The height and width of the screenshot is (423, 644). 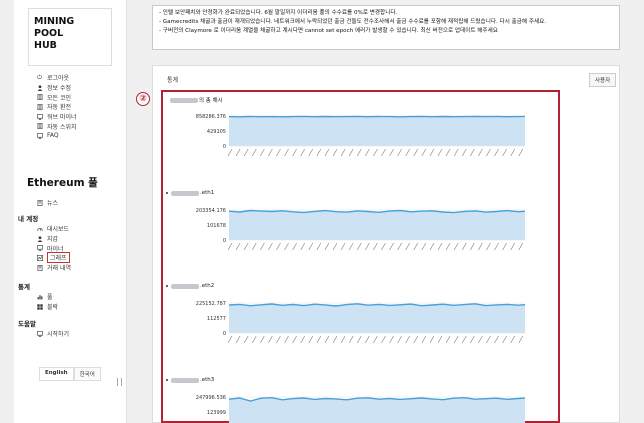 I want to click on nav-label: 자동 스위치, so click(x=62, y=127).